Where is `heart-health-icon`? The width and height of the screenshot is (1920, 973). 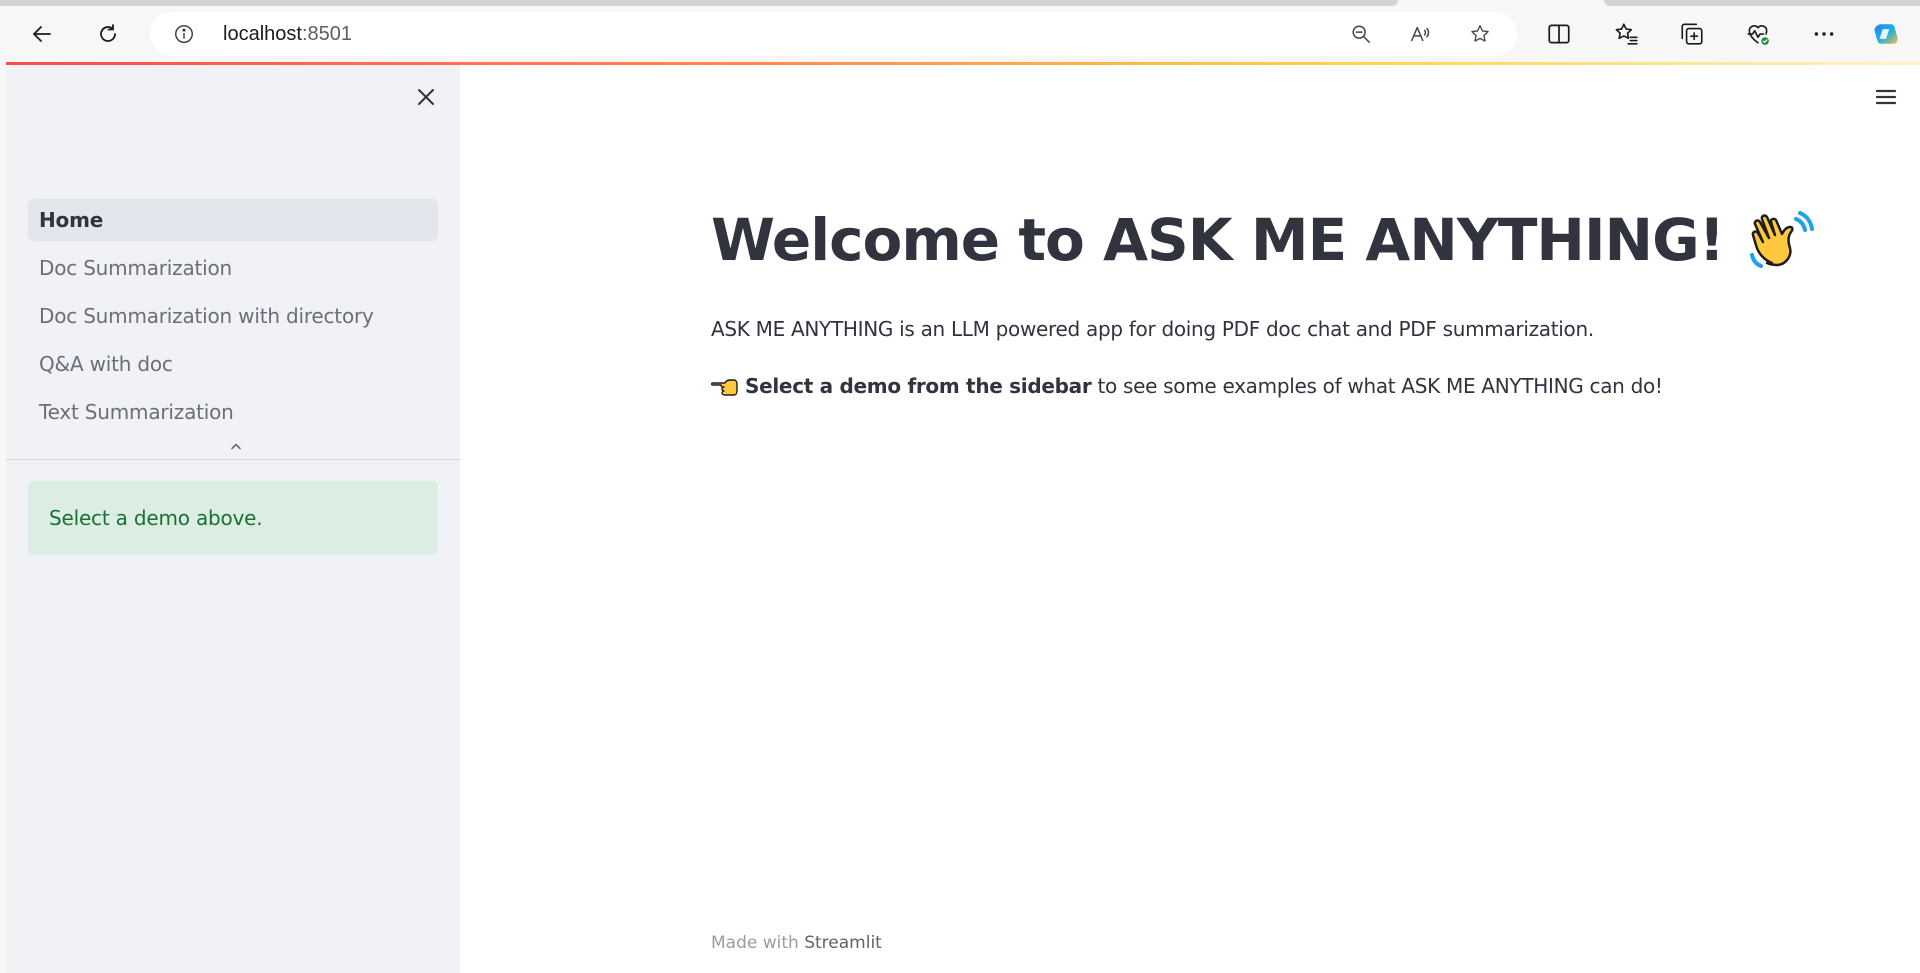 heart-health-icon is located at coordinates (1758, 34).